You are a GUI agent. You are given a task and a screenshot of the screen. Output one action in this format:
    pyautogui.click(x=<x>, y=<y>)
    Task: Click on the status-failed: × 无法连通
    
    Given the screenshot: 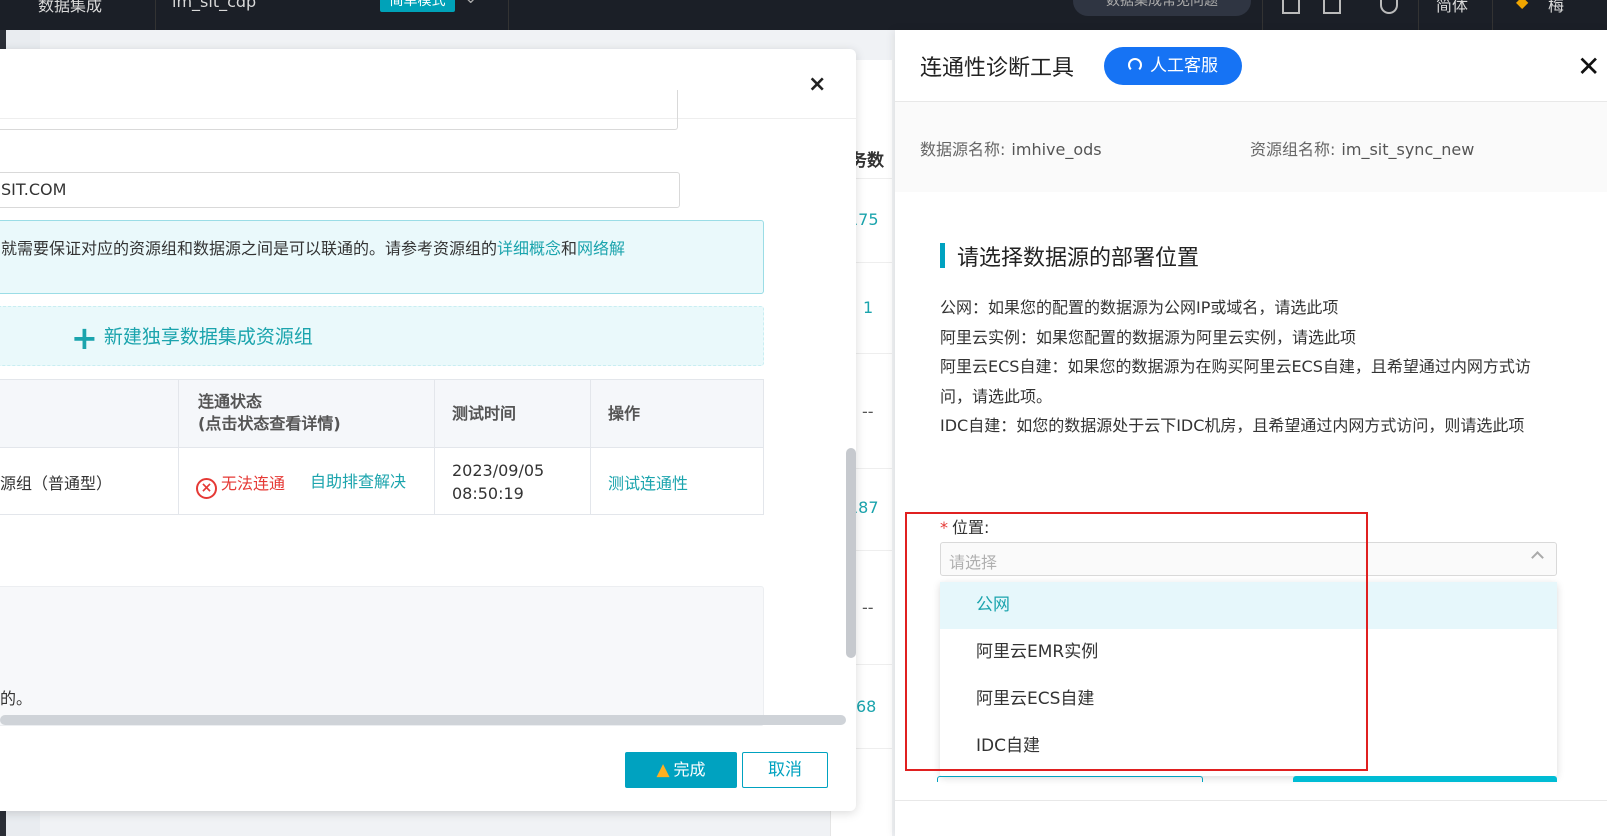 What is the action you would take?
    pyautogui.click(x=240, y=485)
    